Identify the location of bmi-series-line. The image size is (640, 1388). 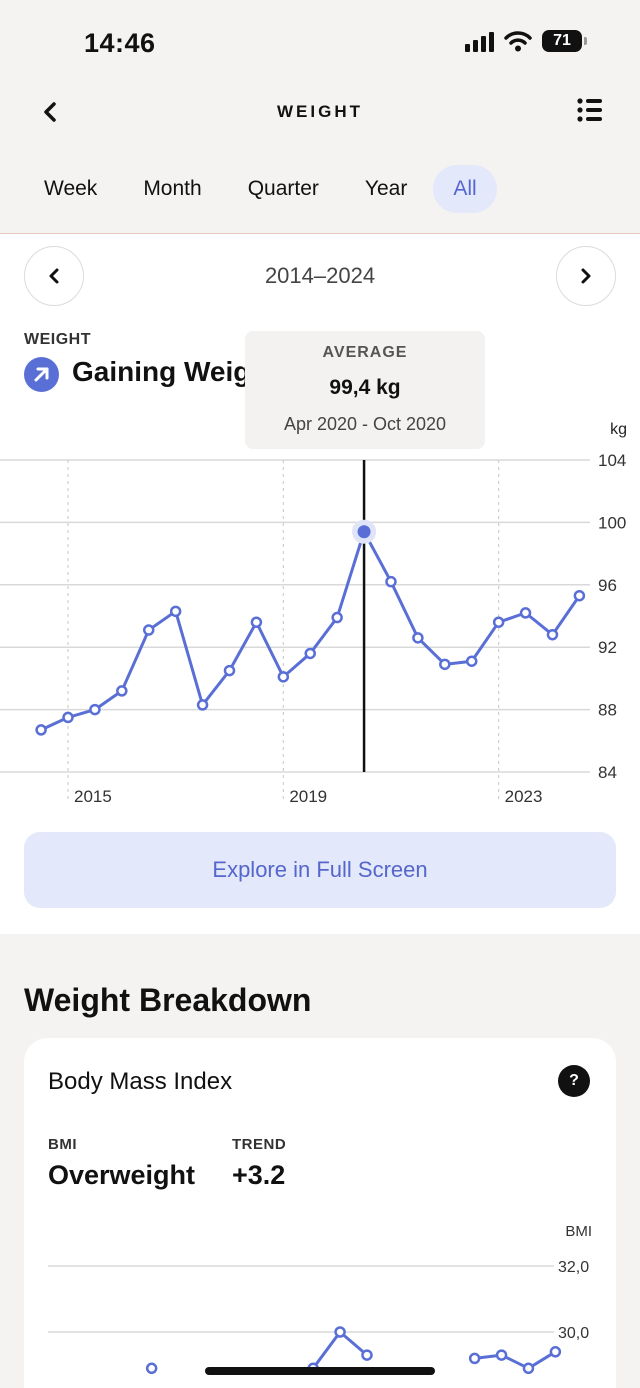
(515, 1360).